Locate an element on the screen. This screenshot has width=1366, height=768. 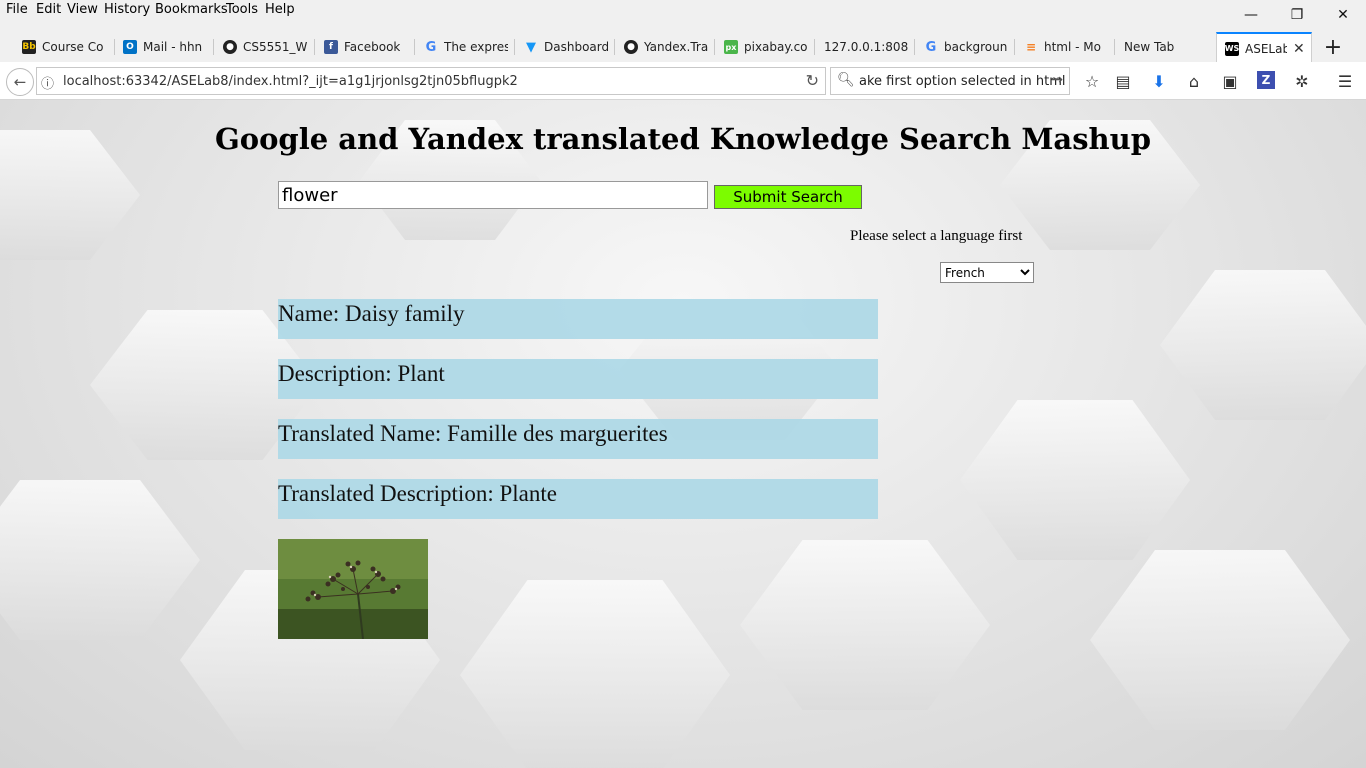
downloads-icon: ⬇ is located at coordinates (1159, 81).